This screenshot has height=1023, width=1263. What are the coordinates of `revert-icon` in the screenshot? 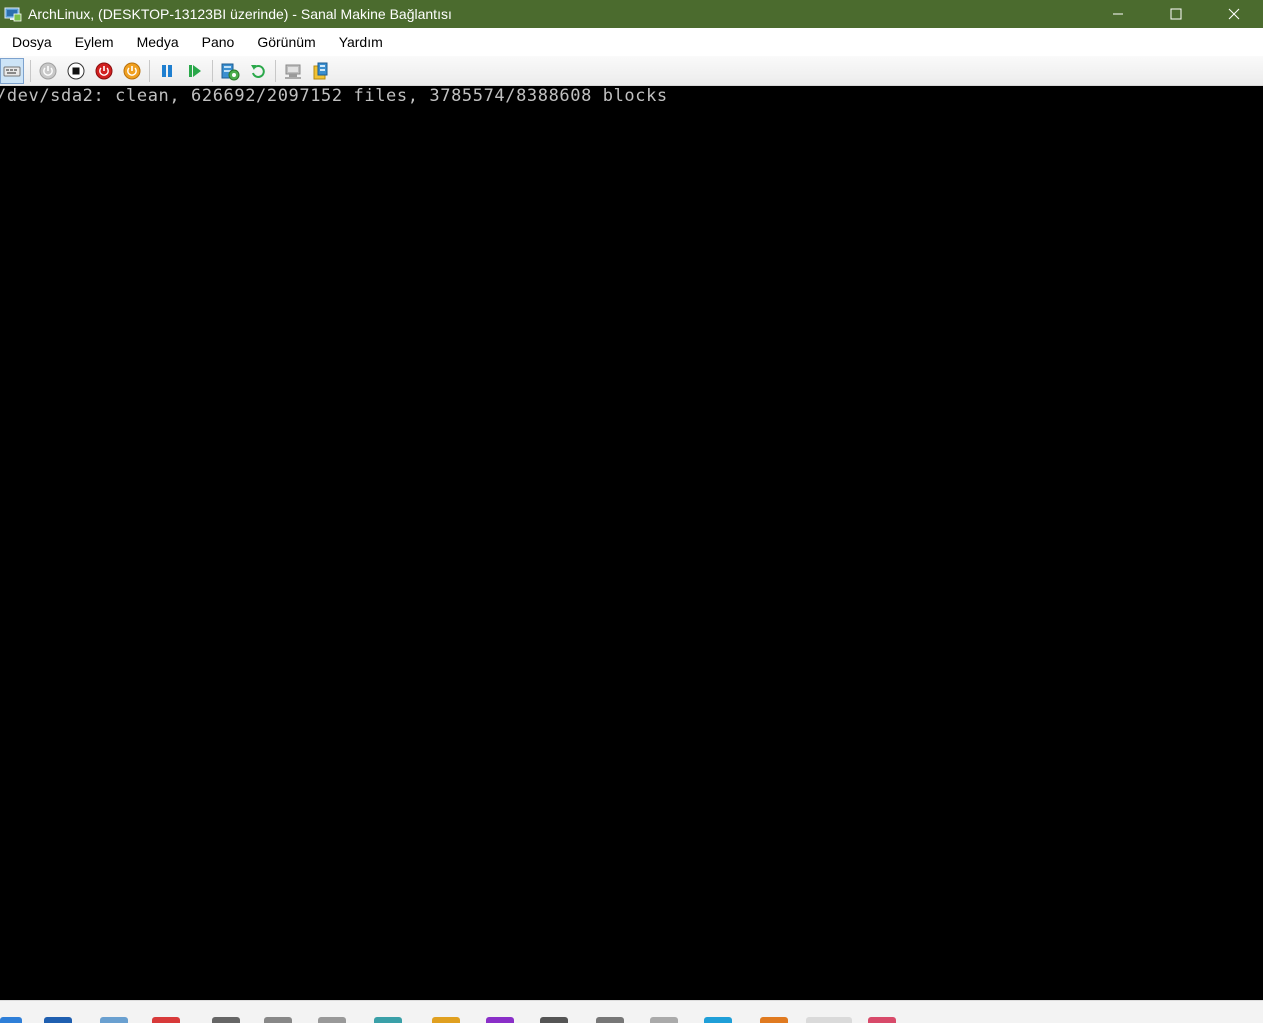 It's located at (258, 71).